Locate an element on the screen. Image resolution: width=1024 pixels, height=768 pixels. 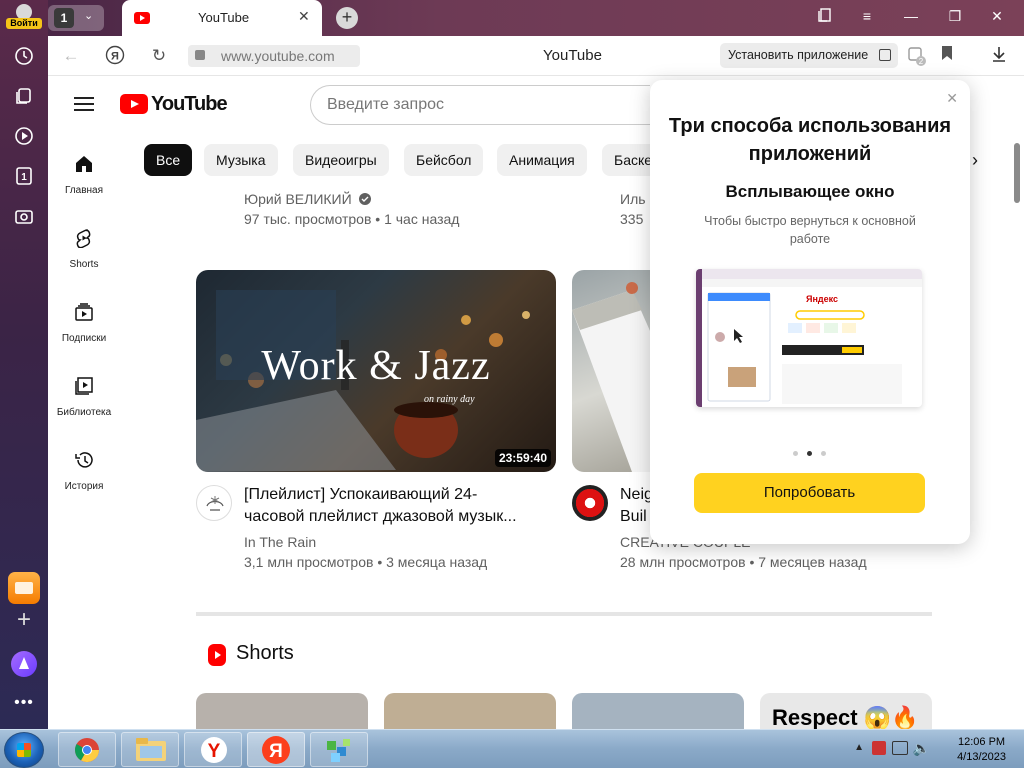
taskbar-app is located at coordinates (339, 749).